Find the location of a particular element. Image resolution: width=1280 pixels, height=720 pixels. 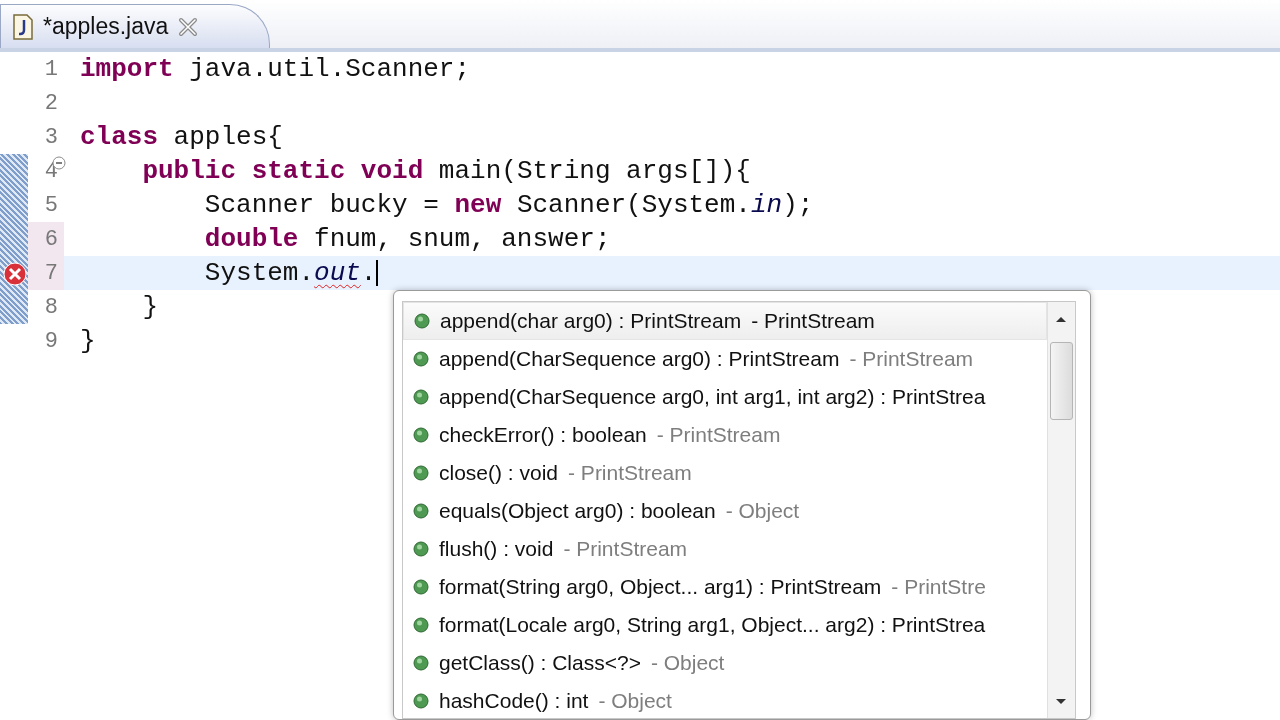

code-line: import java.util.Scanner; is located at coordinates (275, 69).